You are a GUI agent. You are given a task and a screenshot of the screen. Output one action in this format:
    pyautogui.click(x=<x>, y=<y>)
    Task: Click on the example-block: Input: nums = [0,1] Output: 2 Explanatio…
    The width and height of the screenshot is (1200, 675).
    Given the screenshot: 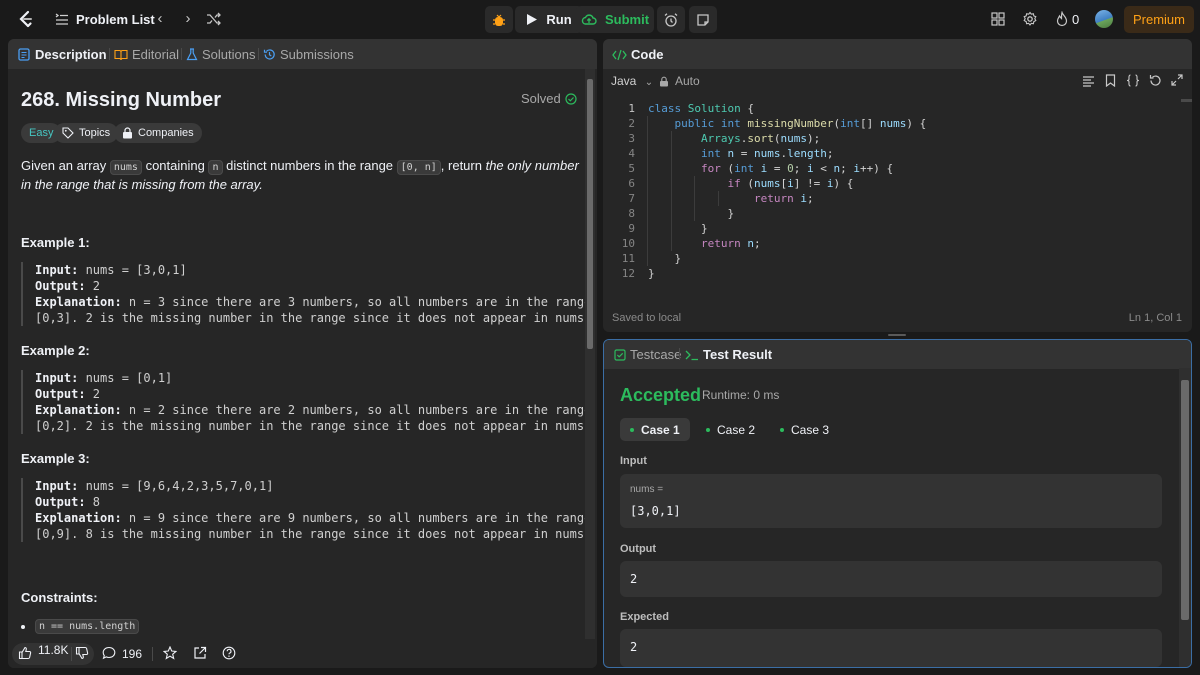 What is the action you would take?
    pyautogui.click(x=306, y=402)
    